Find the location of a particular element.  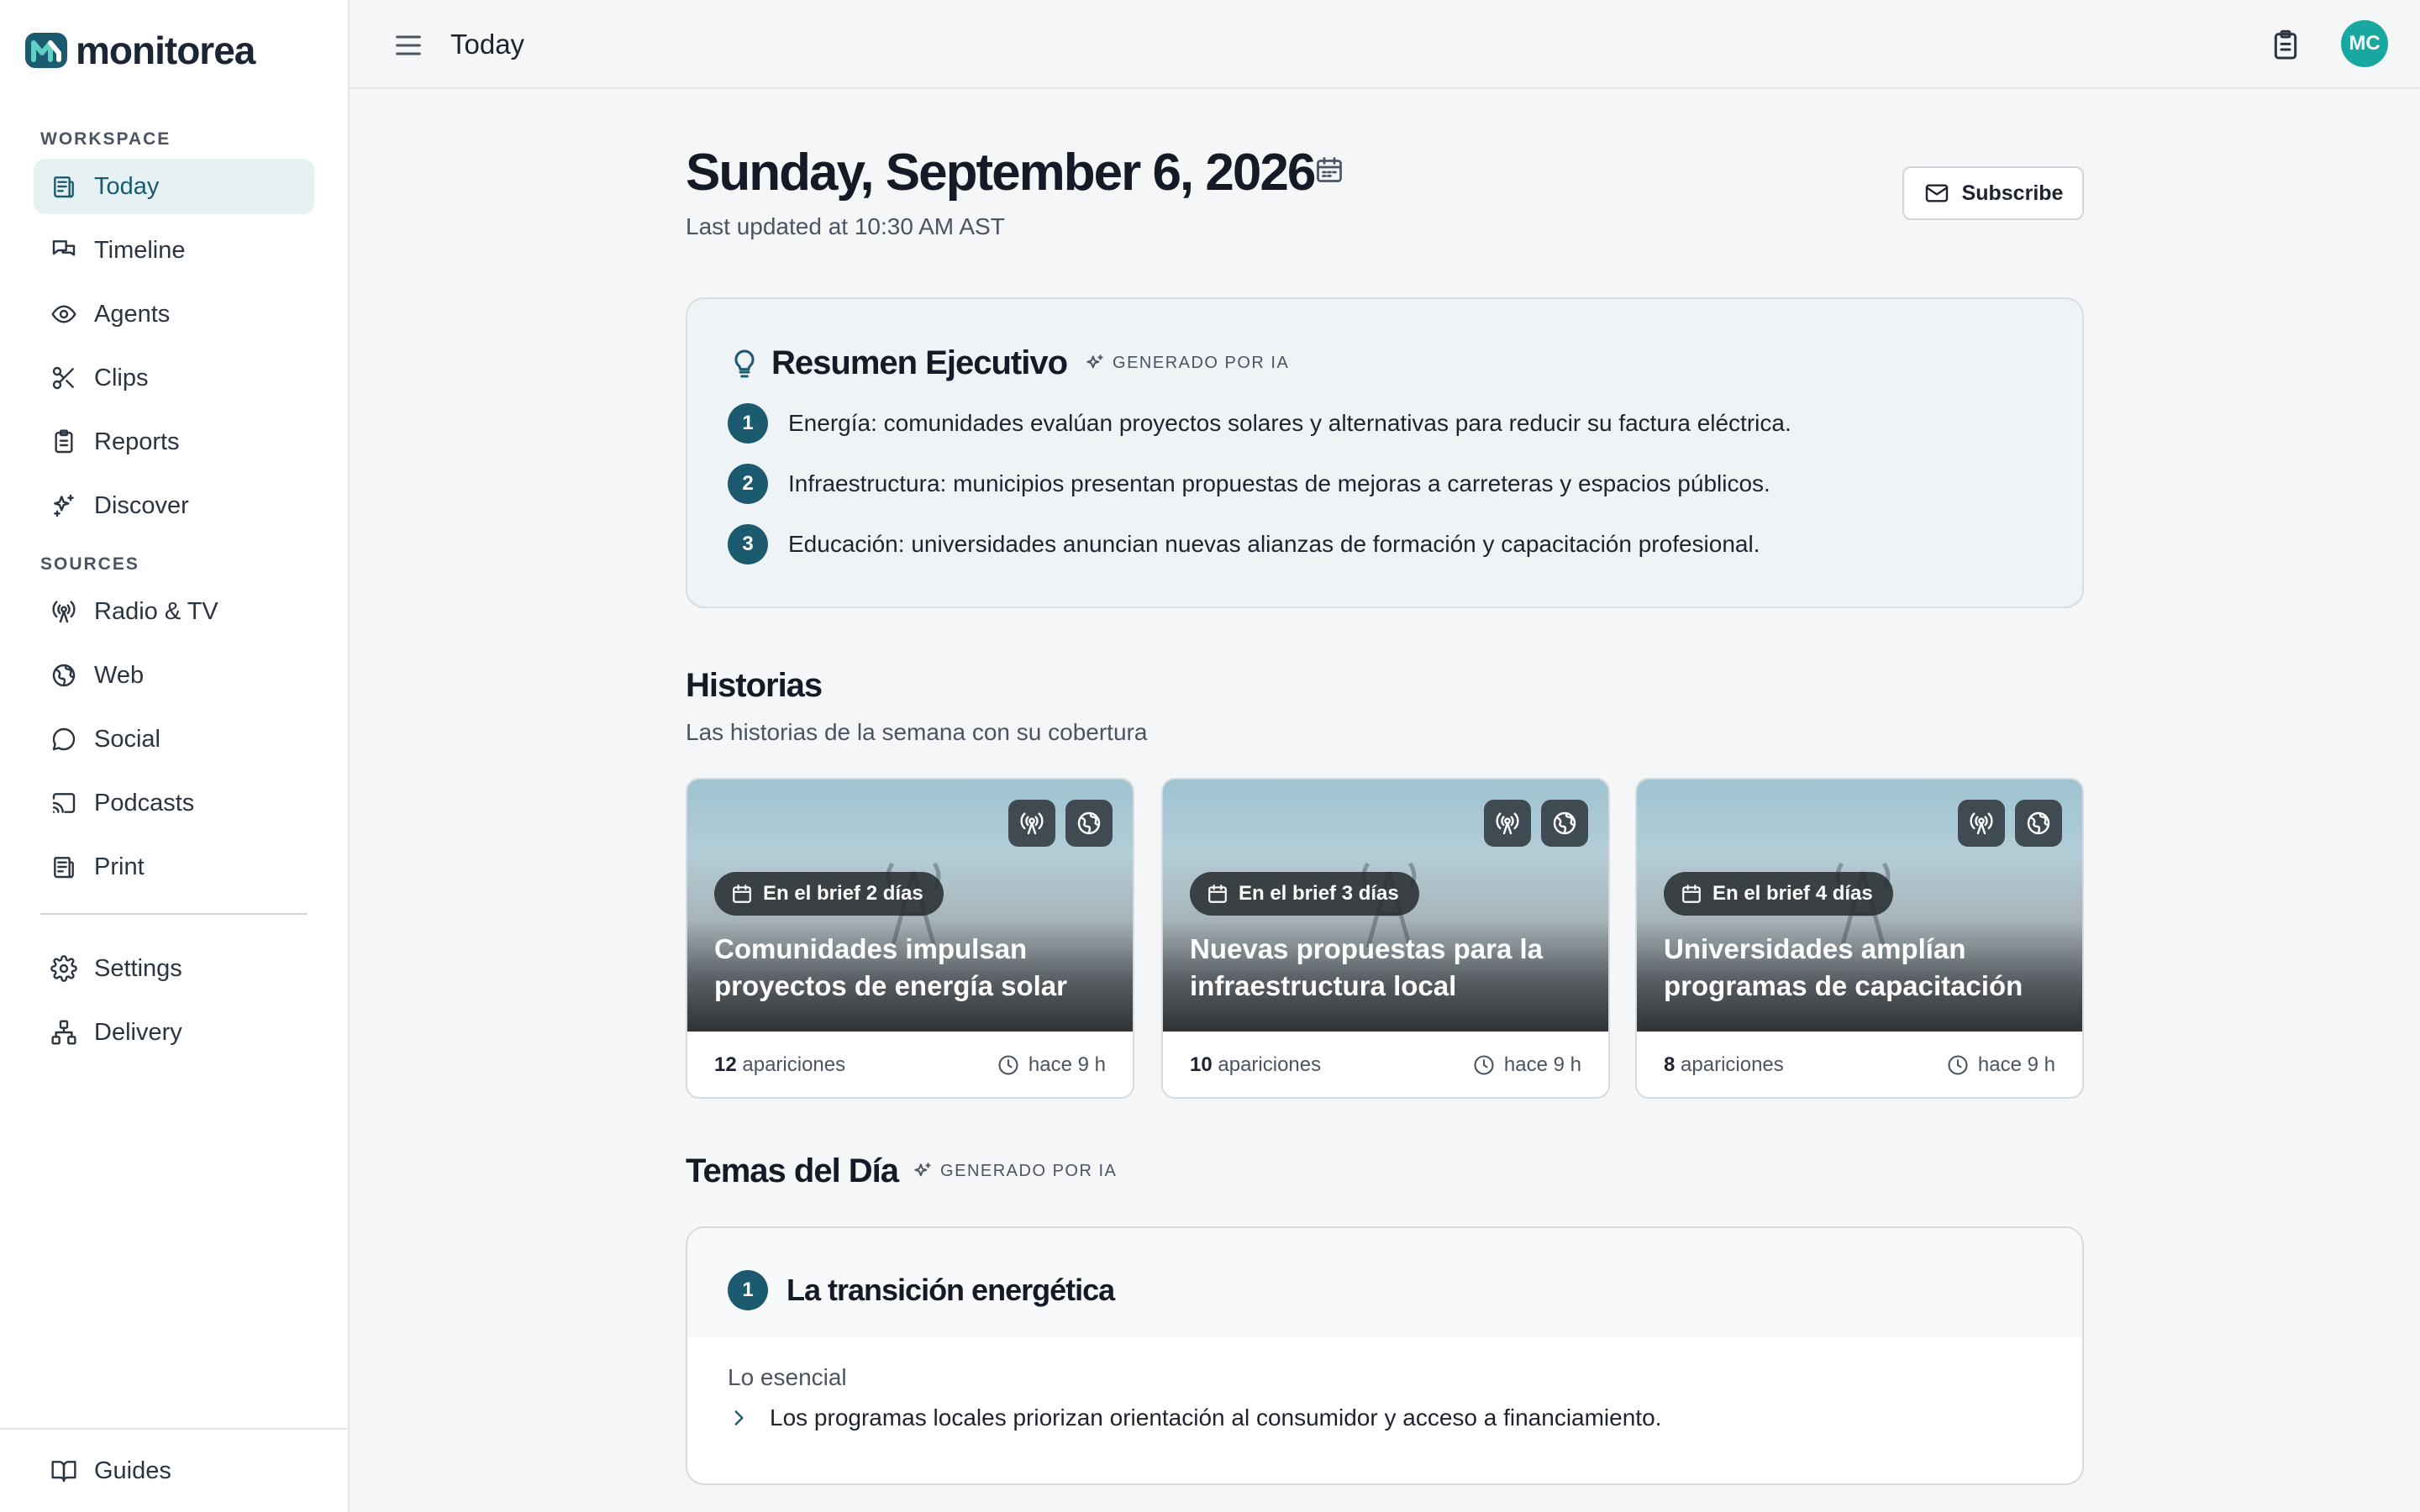

sidebar-item-delivery: Delivery is located at coordinates (174, 1032).